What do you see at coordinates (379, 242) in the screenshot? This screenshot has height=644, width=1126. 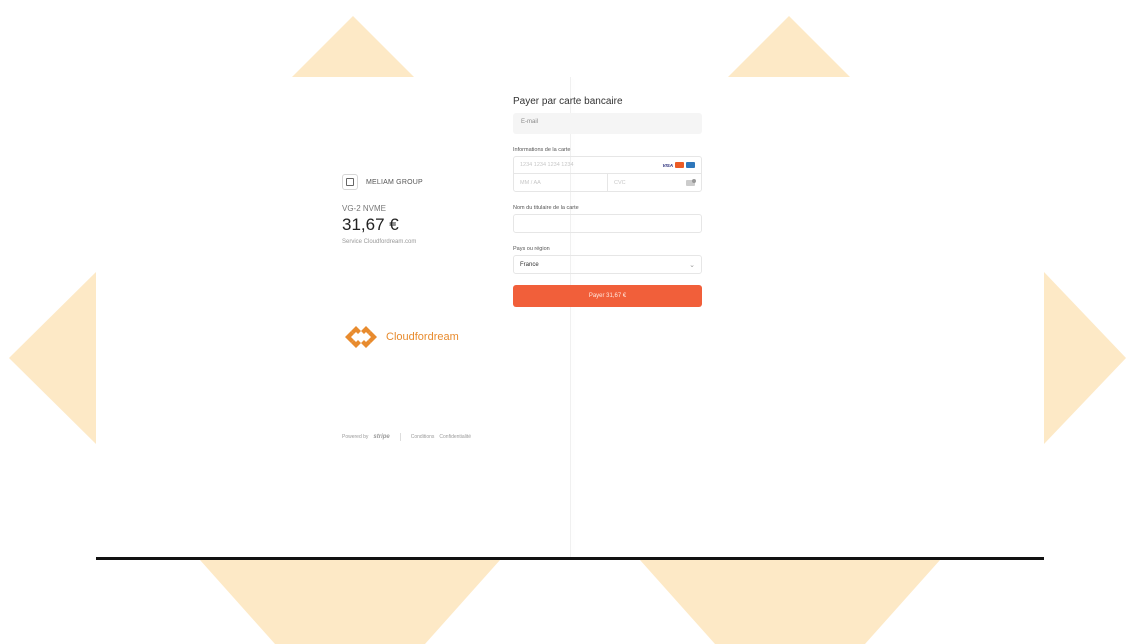 I see `service-description: Service Cloudfordream.com` at bounding box center [379, 242].